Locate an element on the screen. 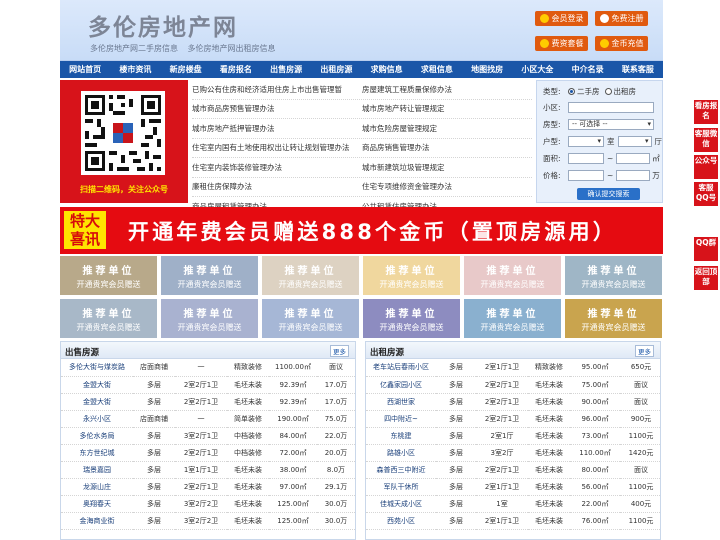  policy-link: 住宅室内装饰装修管理办法 is located at coordinates (277, 167).